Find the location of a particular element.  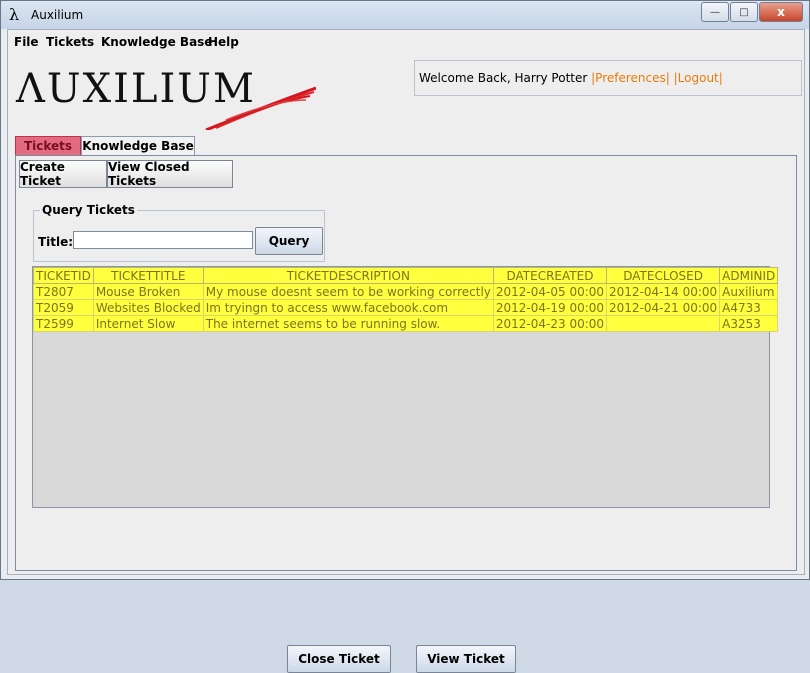

column-header-tickettitle: TICKETTITLE is located at coordinates (148, 275).